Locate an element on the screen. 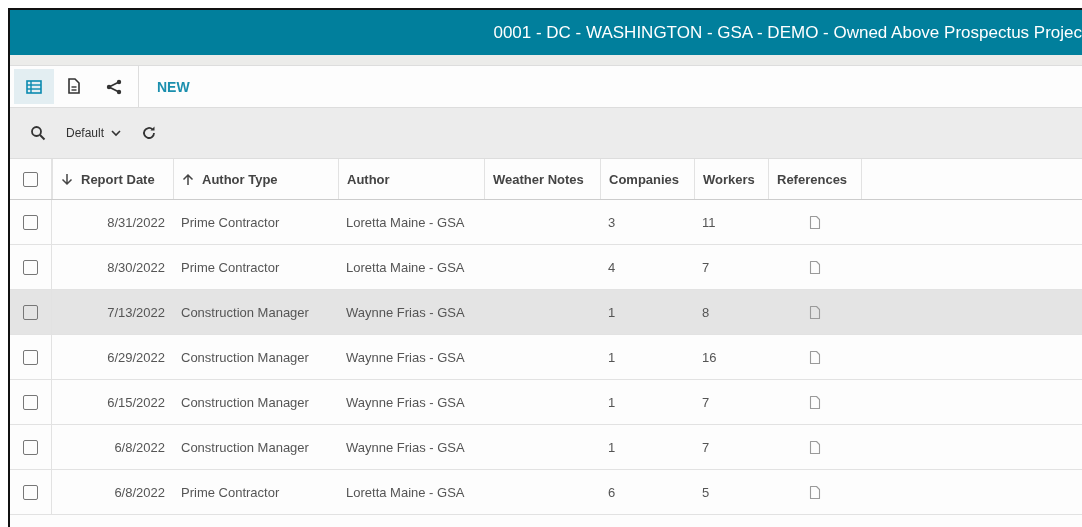 This screenshot has height=527, width=1082. column-header: Workers is located at coordinates (731, 179).